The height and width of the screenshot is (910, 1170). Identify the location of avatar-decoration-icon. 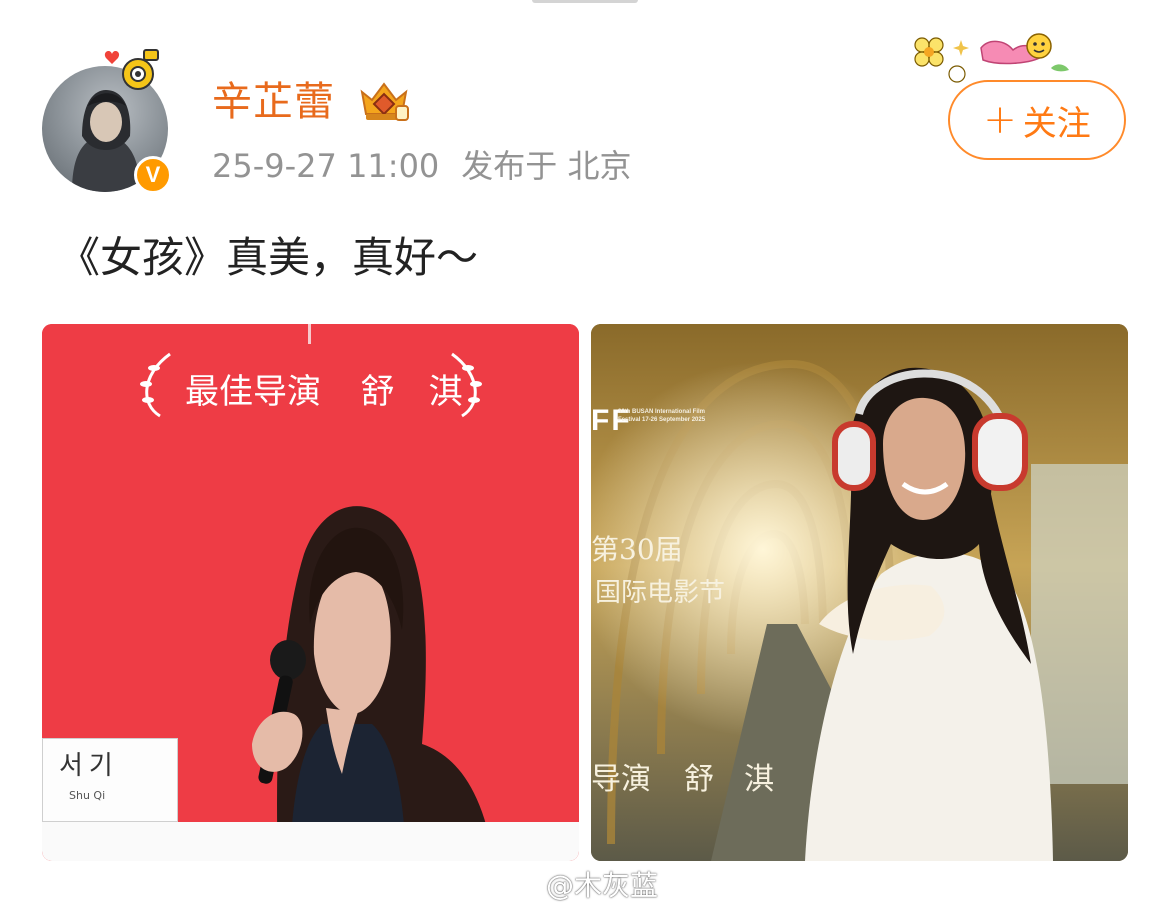
(132, 68).